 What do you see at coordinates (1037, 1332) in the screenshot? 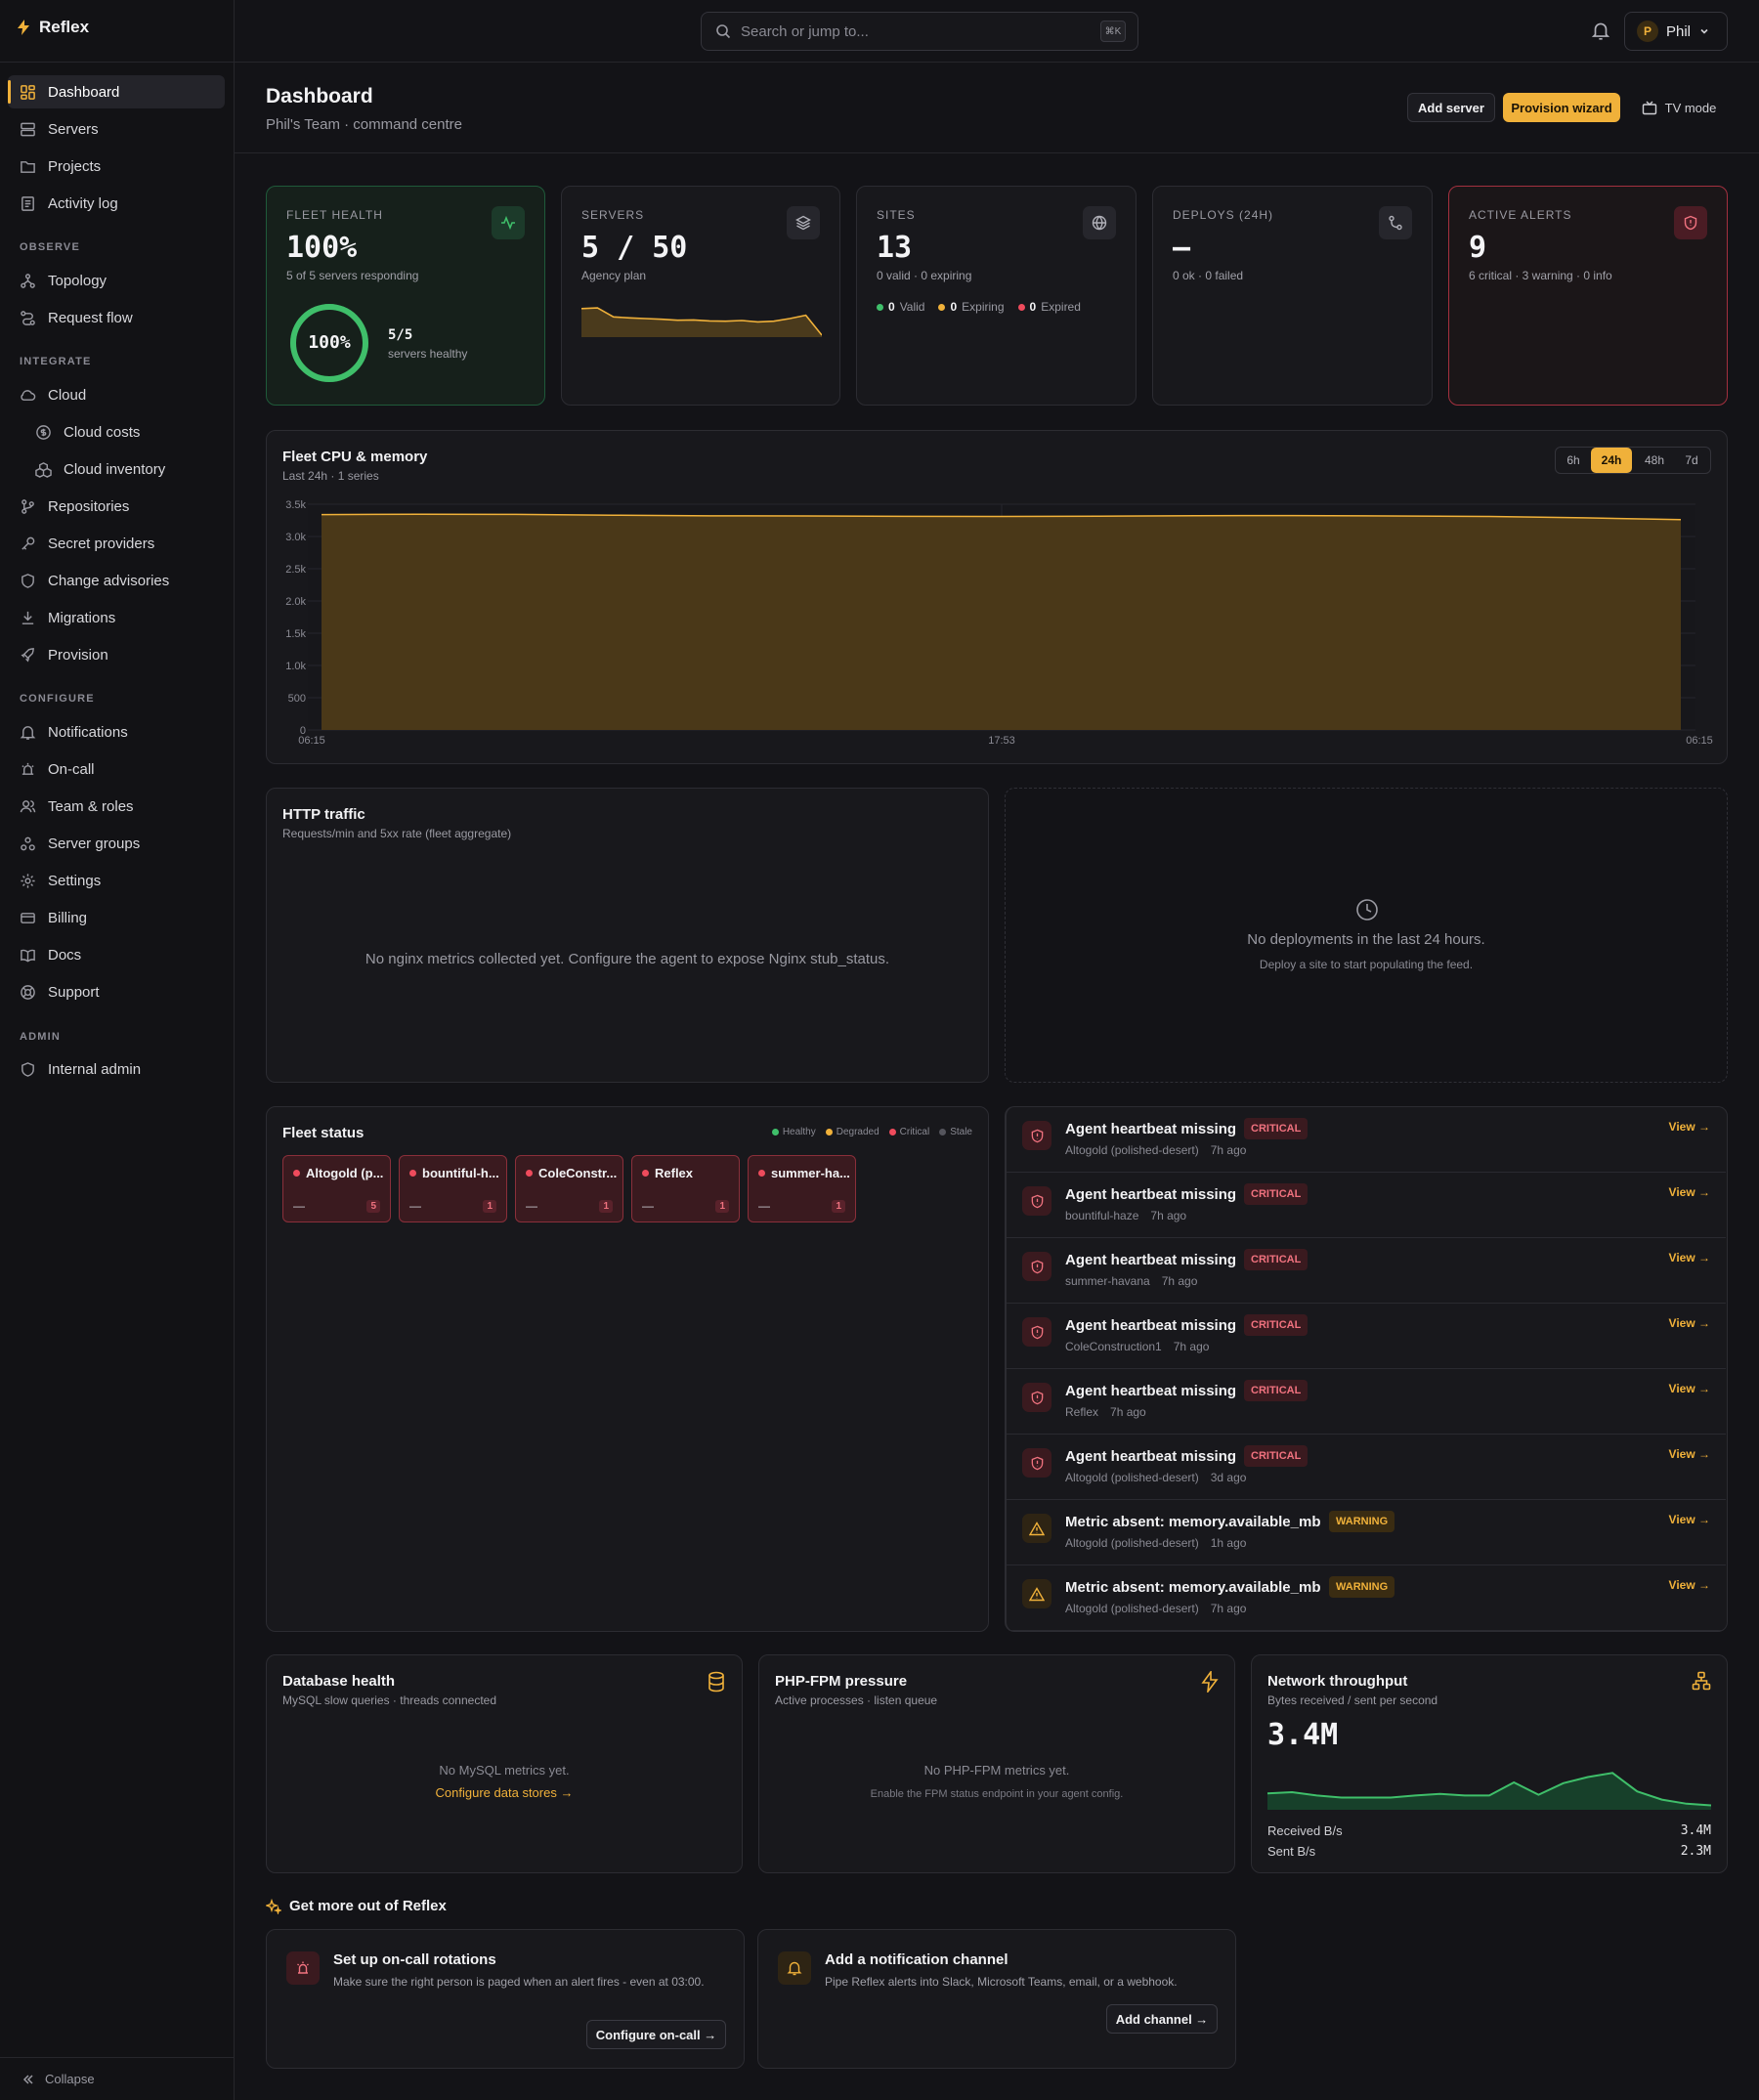
I see `shield-alert-icon` at bounding box center [1037, 1332].